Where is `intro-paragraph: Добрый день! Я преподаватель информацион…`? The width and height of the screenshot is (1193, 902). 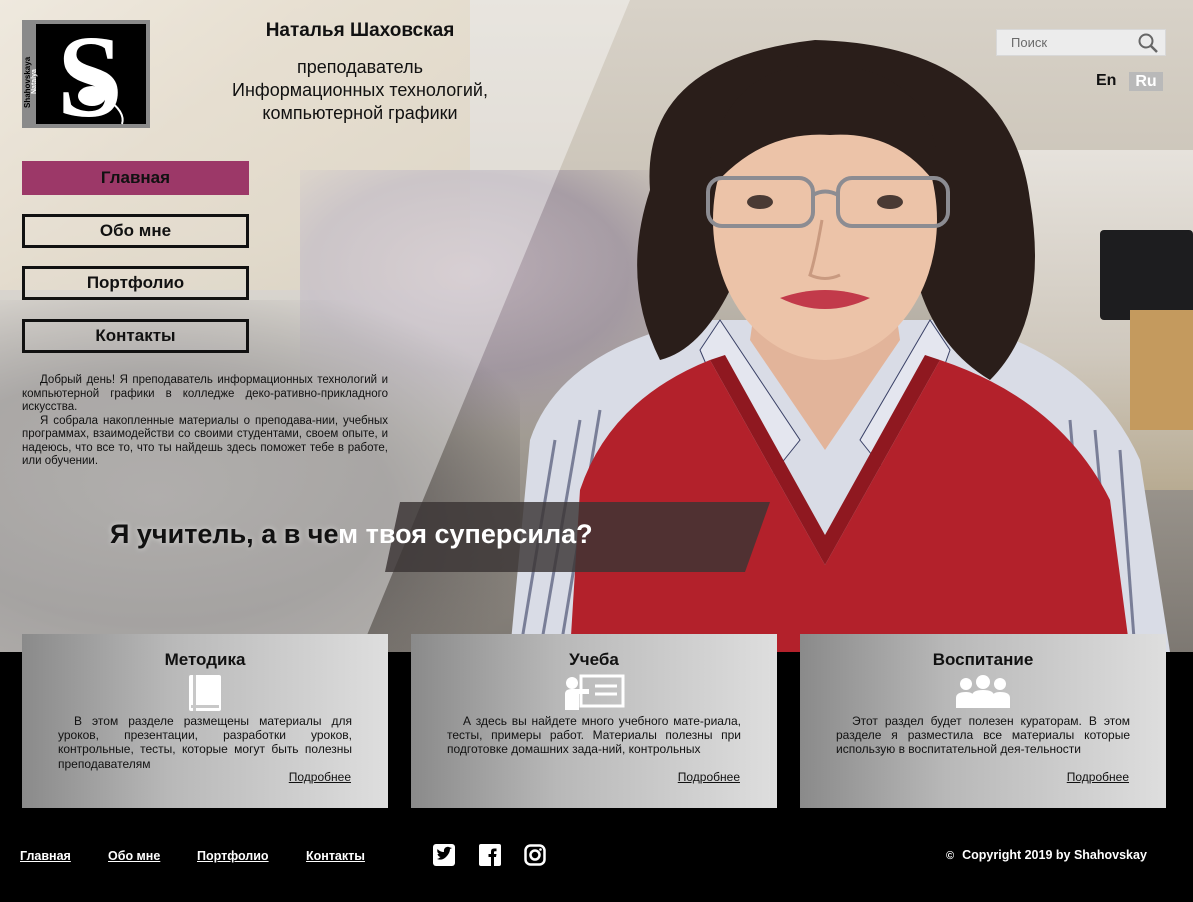
intro-paragraph: Добрый день! Я преподаватель информацион… is located at coordinates (205, 393).